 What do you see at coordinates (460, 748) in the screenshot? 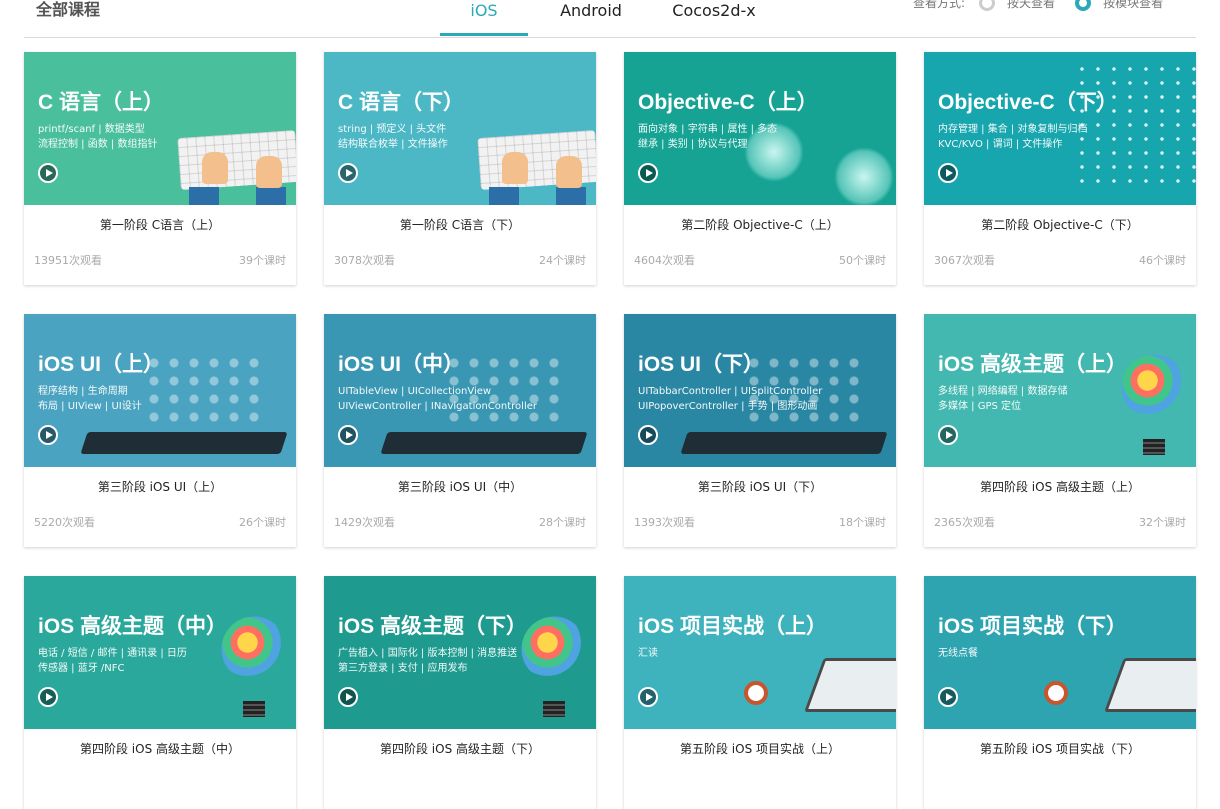
I see `course-name: 第四阶段 iOS 高级主题（下）` at bounding box center [460, 748].